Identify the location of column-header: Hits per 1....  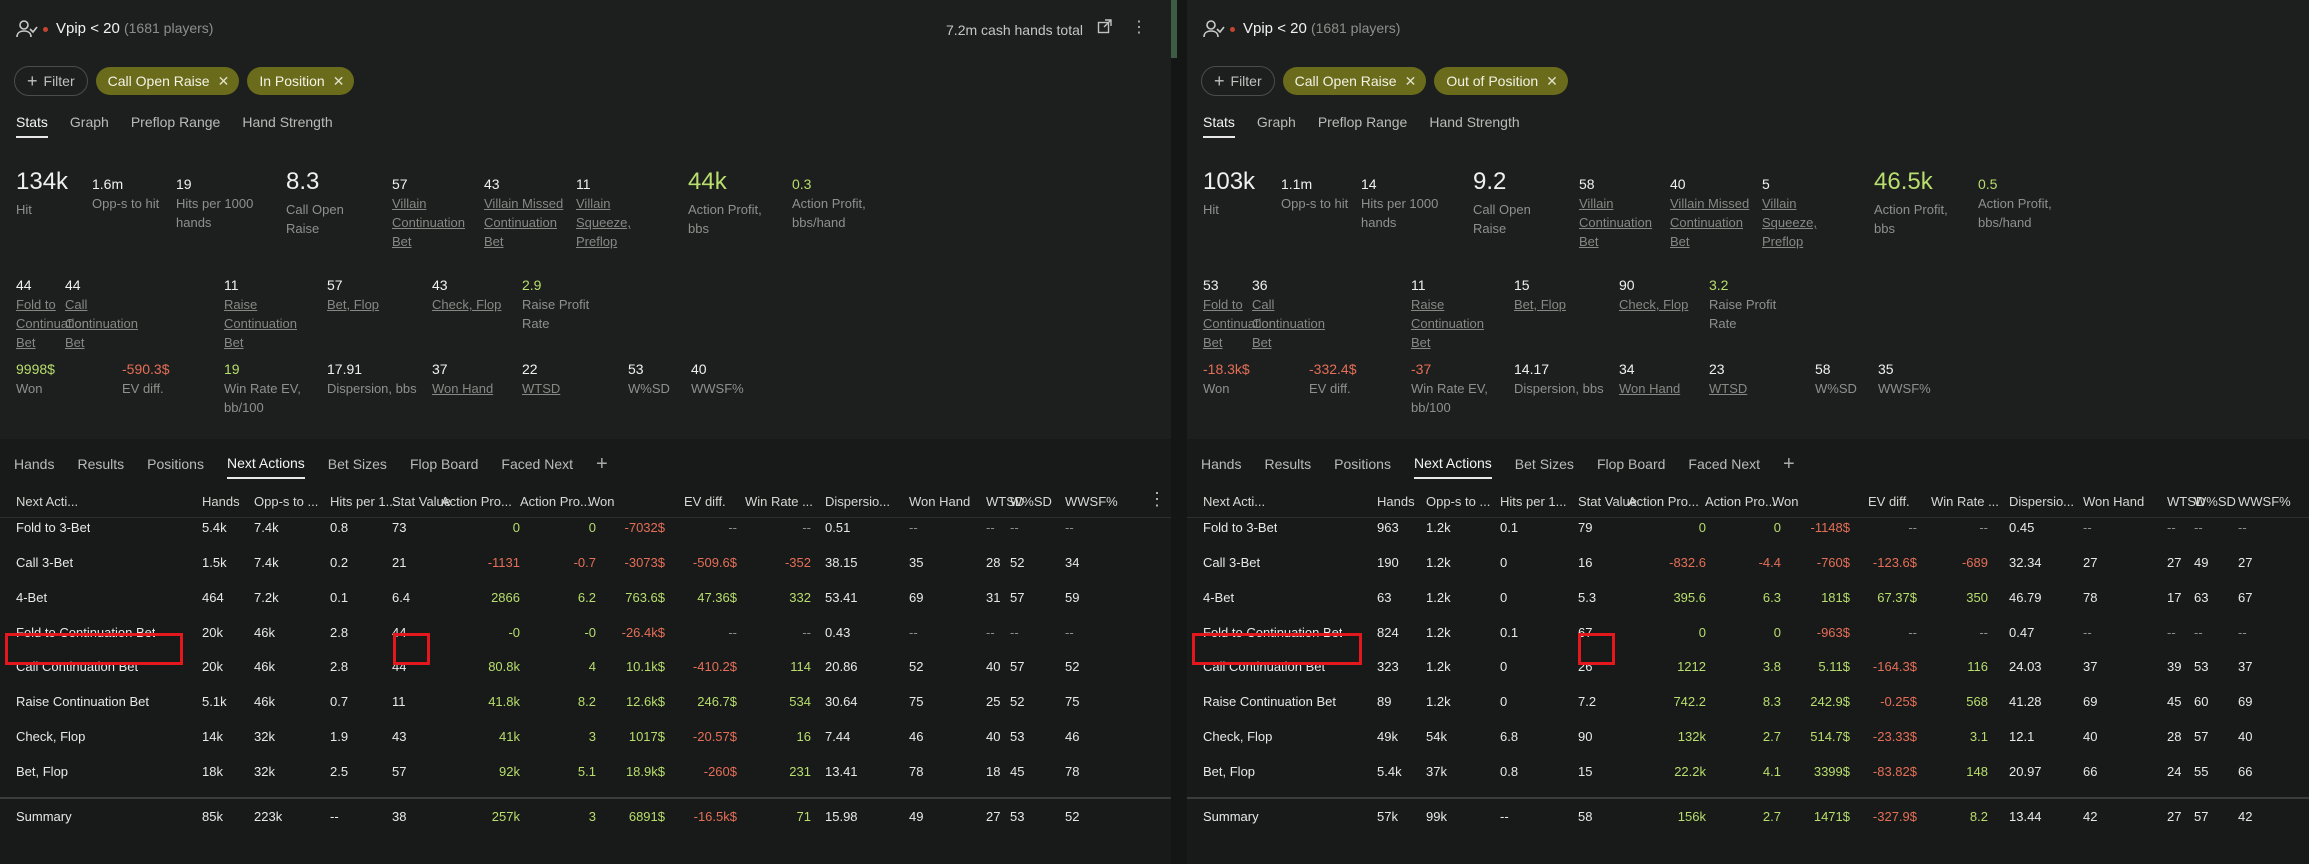
(1533, 502).